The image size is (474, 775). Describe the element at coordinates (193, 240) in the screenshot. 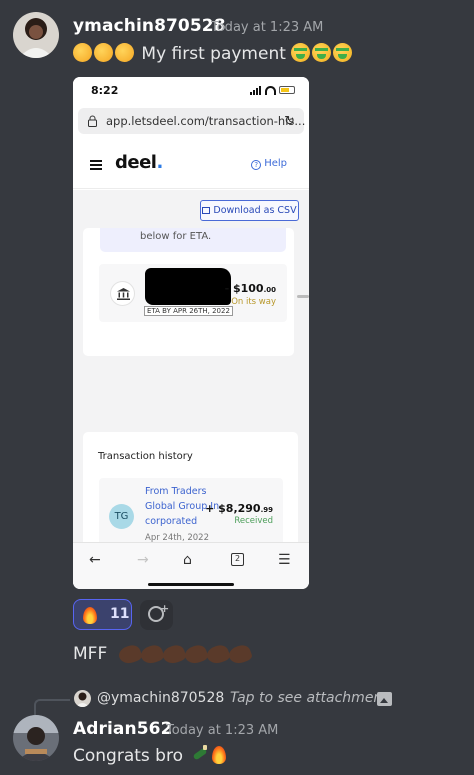

I see `eta-banner: below for ETA.` at that location.